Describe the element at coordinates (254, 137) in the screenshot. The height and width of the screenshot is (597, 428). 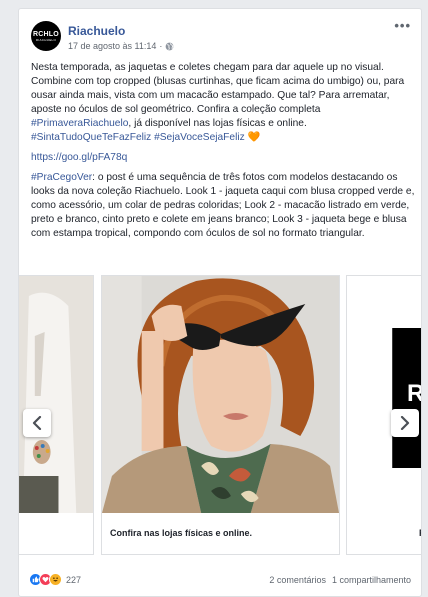
I see `heart-emoji: 🧡` at that location.